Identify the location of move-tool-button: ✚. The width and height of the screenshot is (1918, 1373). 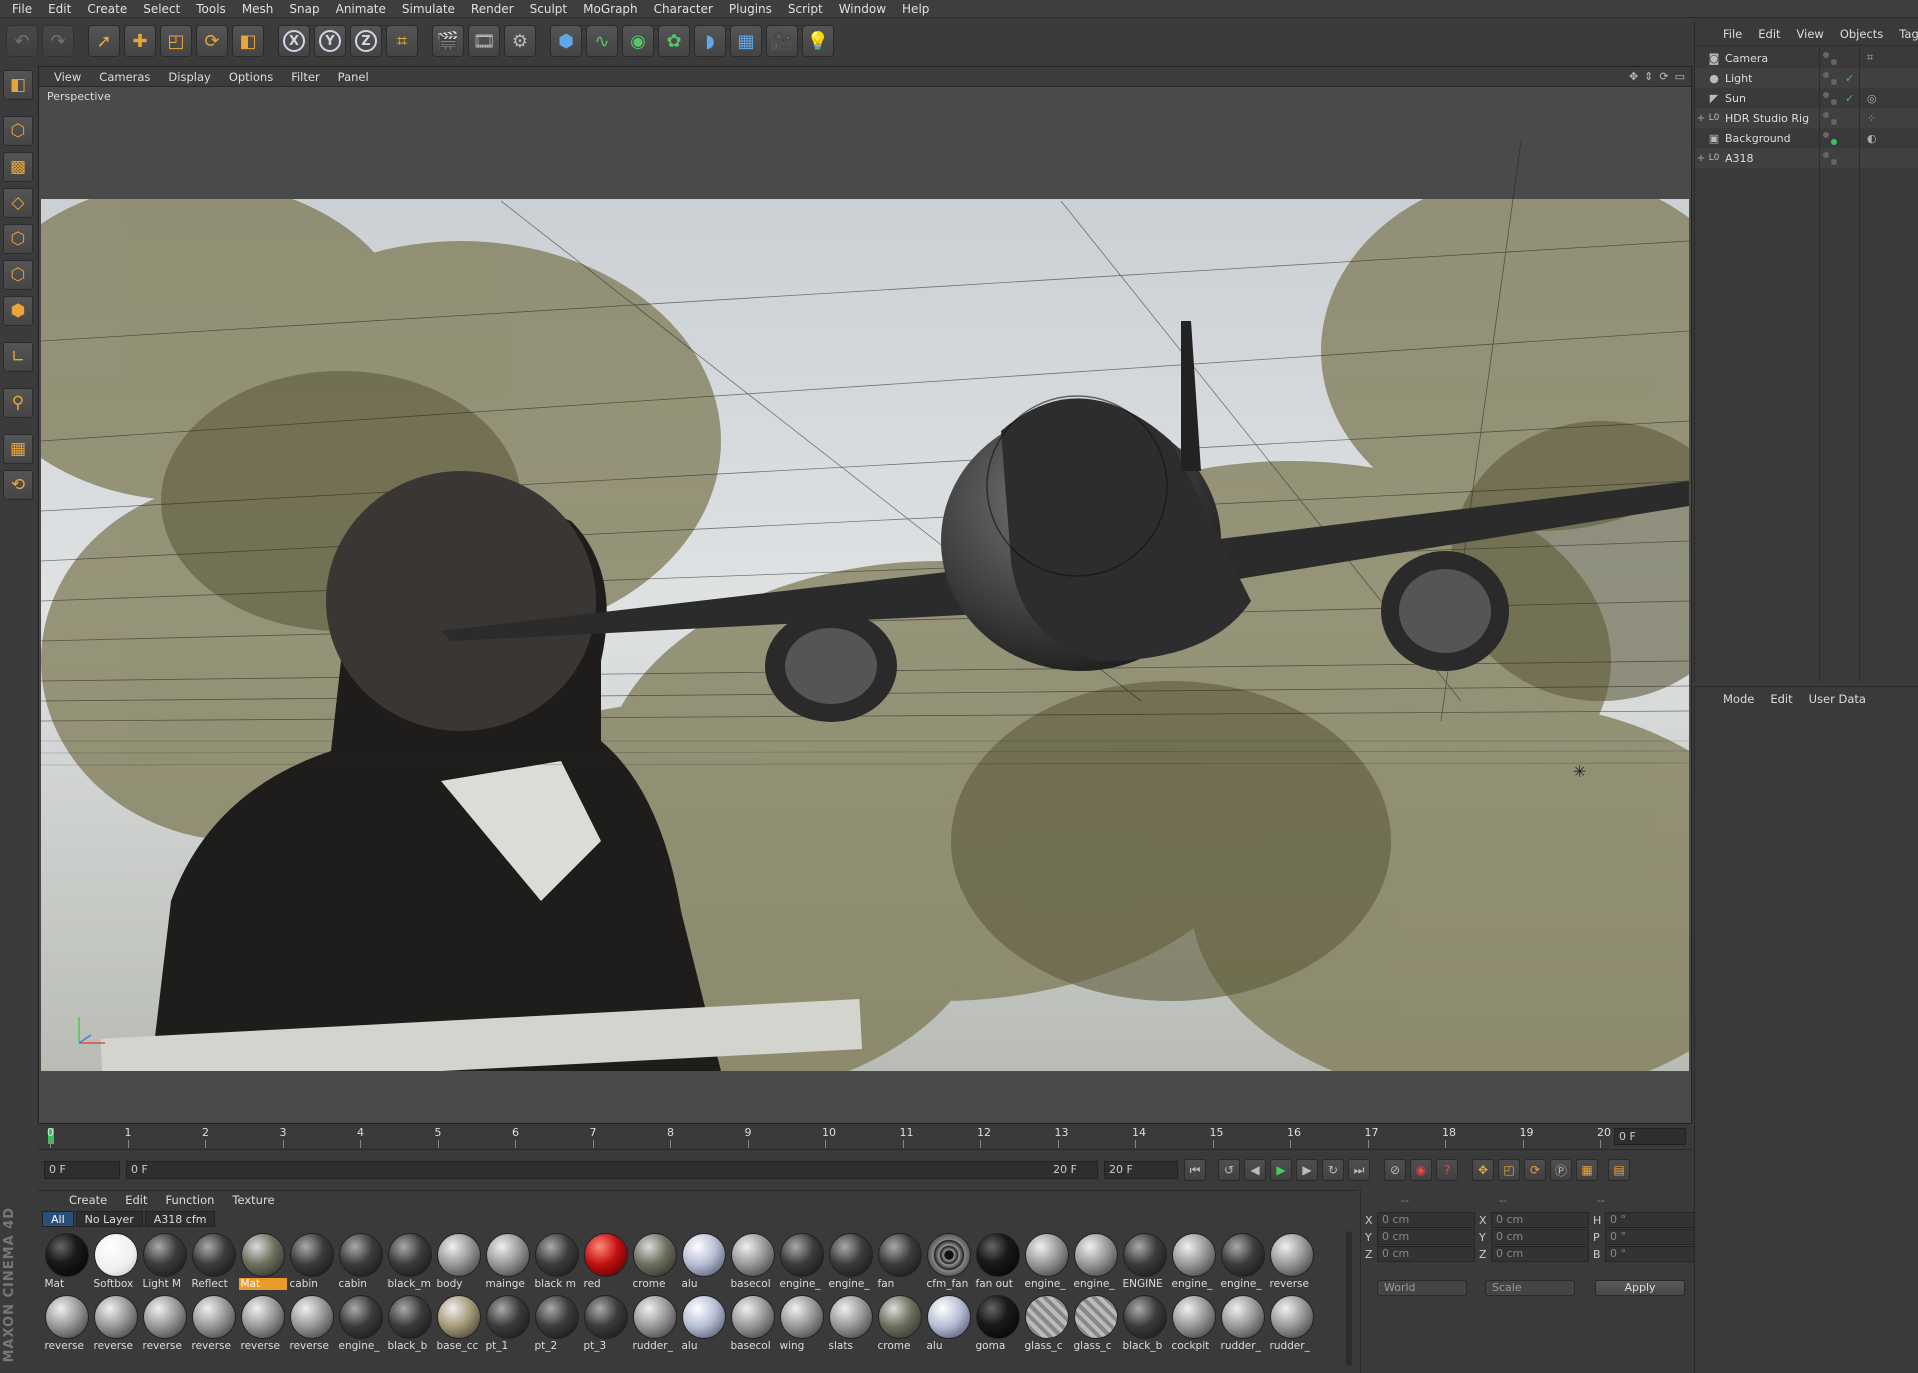
(140, 41).